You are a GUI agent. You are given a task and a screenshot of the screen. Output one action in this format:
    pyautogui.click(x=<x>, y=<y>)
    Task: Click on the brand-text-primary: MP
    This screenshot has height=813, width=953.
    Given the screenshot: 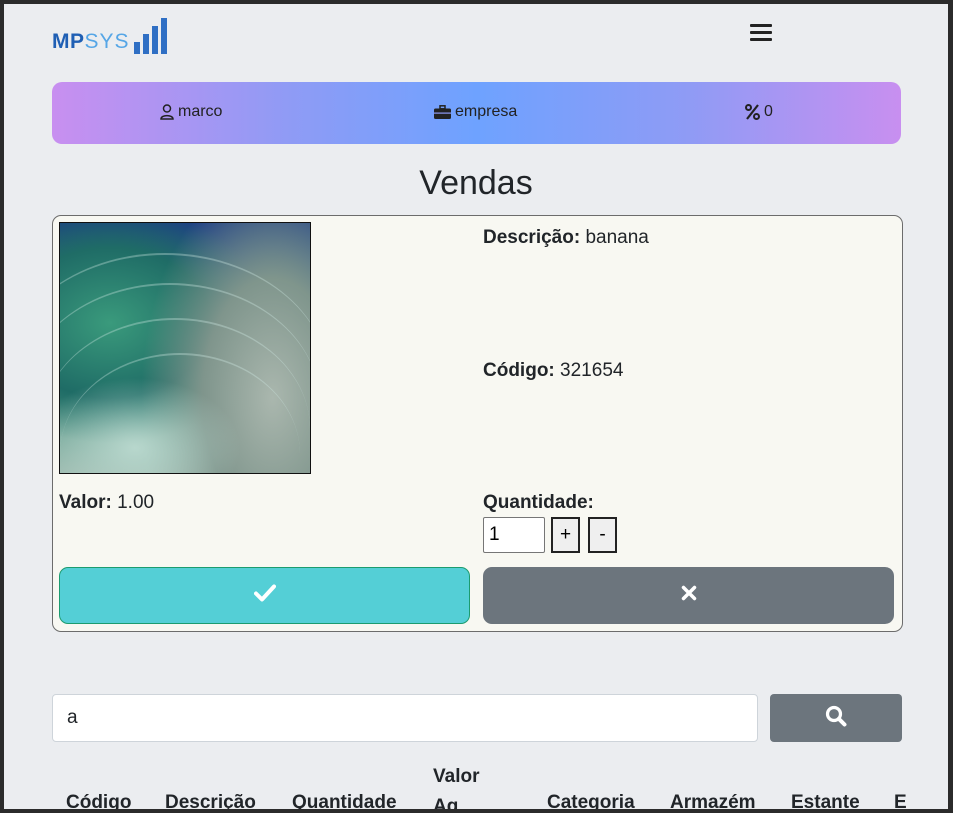 What is the action you would take?
    pyautogui.click(x=68, y=41)
    